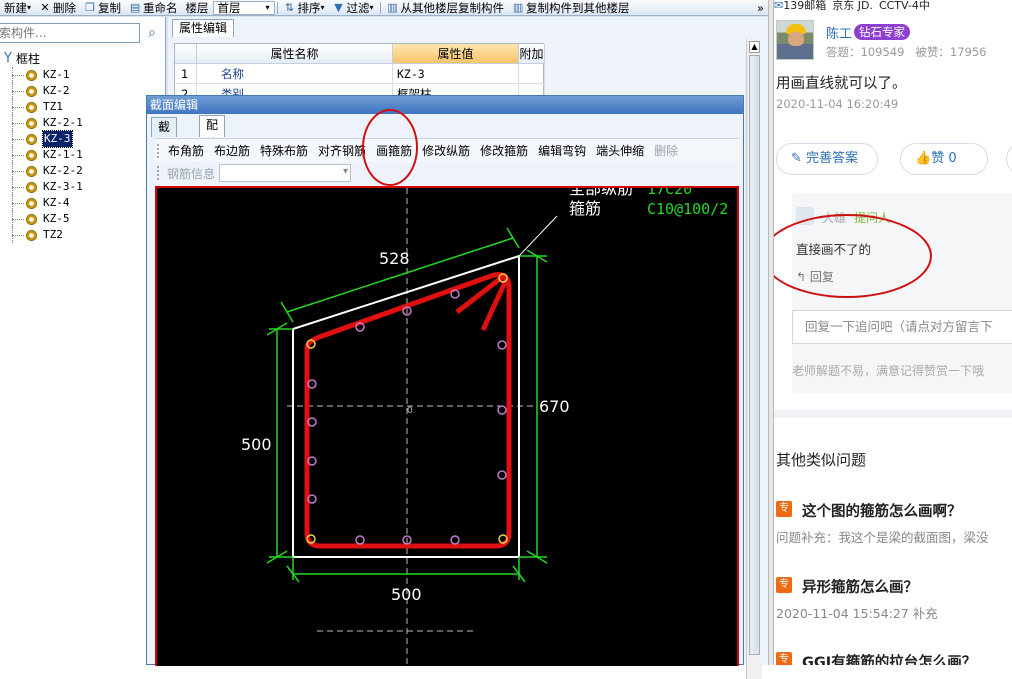 The image size is (1012, 679). Describe the element at coordinates (944, 159) in the screenshot. I see `like-button: 👍赞 0` at that location.